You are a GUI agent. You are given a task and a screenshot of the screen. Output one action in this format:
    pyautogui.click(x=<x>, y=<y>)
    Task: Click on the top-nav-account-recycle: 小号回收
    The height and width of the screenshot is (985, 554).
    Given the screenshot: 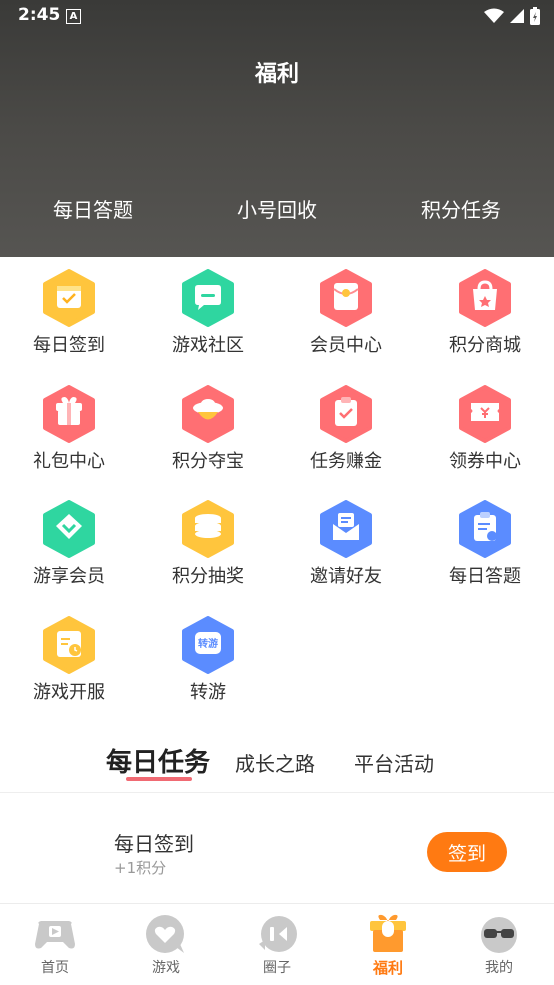 What is the action you would take?
    pyautogui.click(x=277, y=208)
    